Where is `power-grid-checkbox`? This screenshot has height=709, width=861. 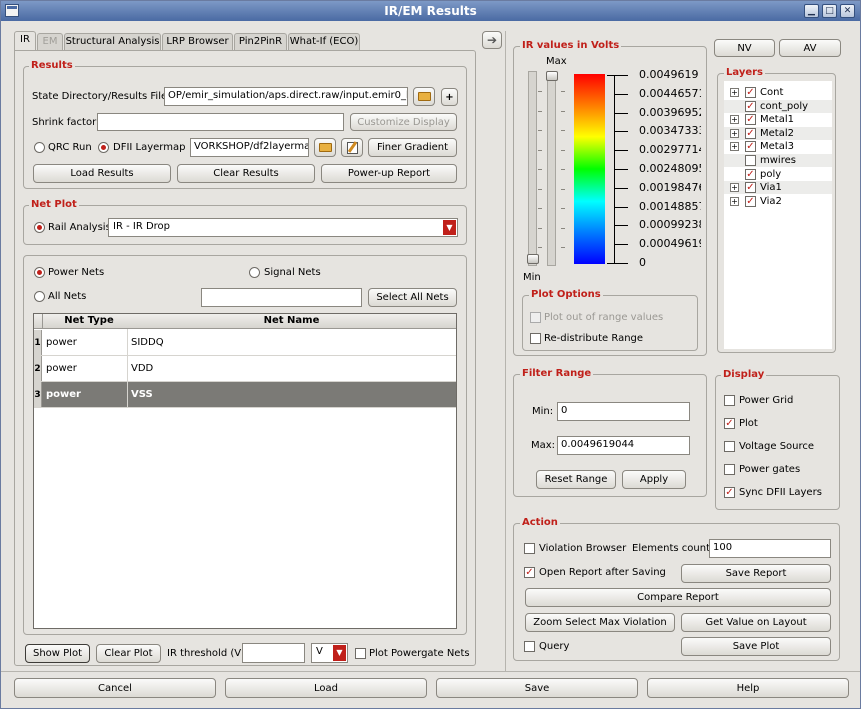 power-grid-checkbox is located at coordinates (729, 400).